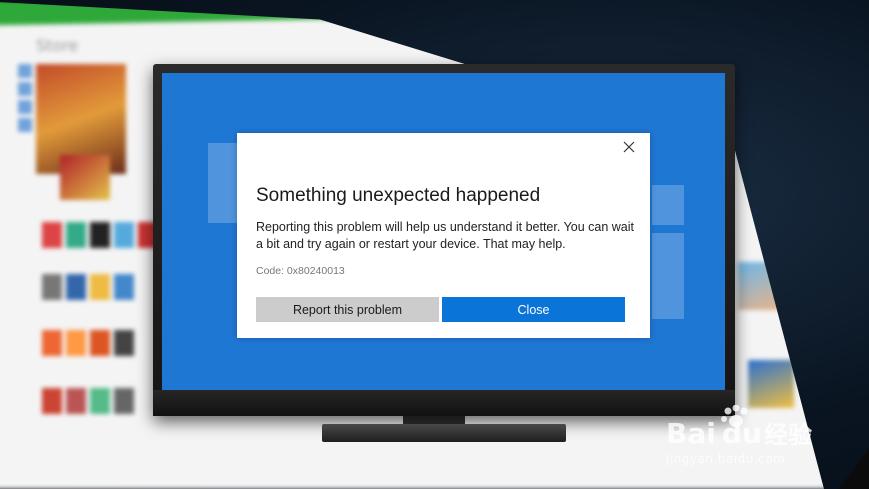  What do you see at coordinates (444, 433) in the screenshot?
I see `monitor-stand-base` at bounding box center [444, 433].